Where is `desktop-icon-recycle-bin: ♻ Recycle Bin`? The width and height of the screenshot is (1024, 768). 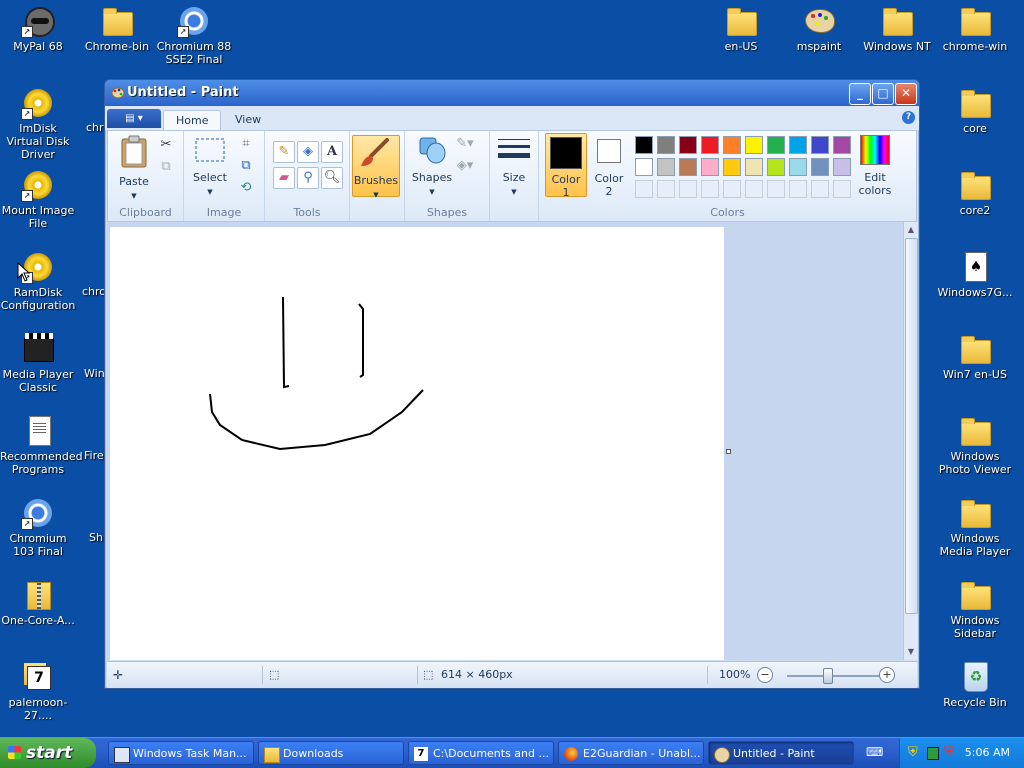 desktop-icon-recycle-bin: ♻ Recycle Bin is located at coordinates (975, 684).